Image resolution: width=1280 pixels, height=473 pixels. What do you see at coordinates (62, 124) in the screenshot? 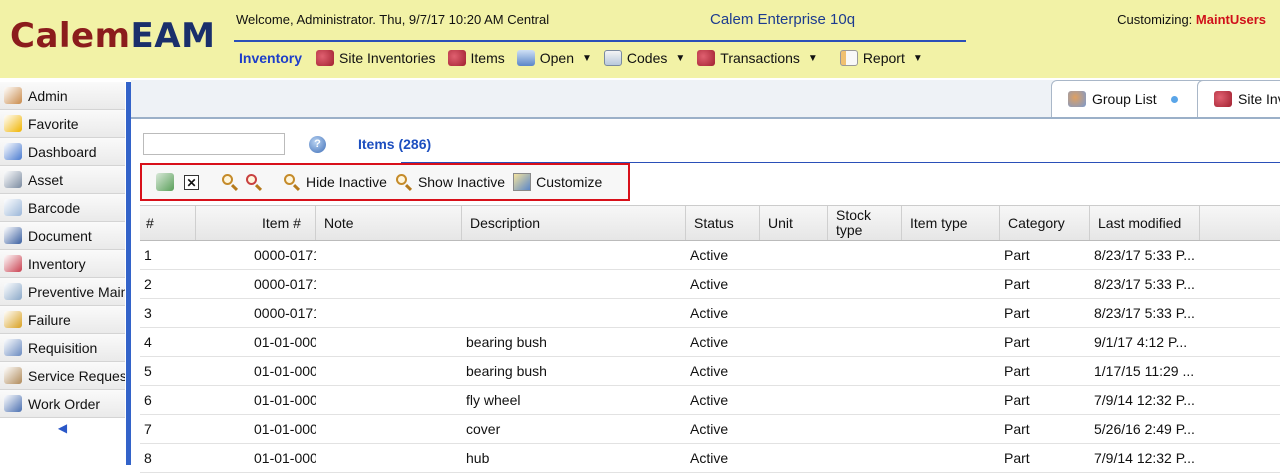
I see `sidebar-item-favorite: Favorite` at bounding box center [62, 124].